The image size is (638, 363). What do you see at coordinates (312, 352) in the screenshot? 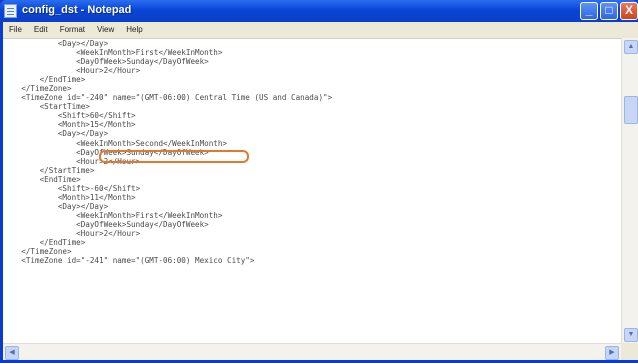
I see `horizontal-scrollbar: ◀ ▶` at bounding box center [312, 352].